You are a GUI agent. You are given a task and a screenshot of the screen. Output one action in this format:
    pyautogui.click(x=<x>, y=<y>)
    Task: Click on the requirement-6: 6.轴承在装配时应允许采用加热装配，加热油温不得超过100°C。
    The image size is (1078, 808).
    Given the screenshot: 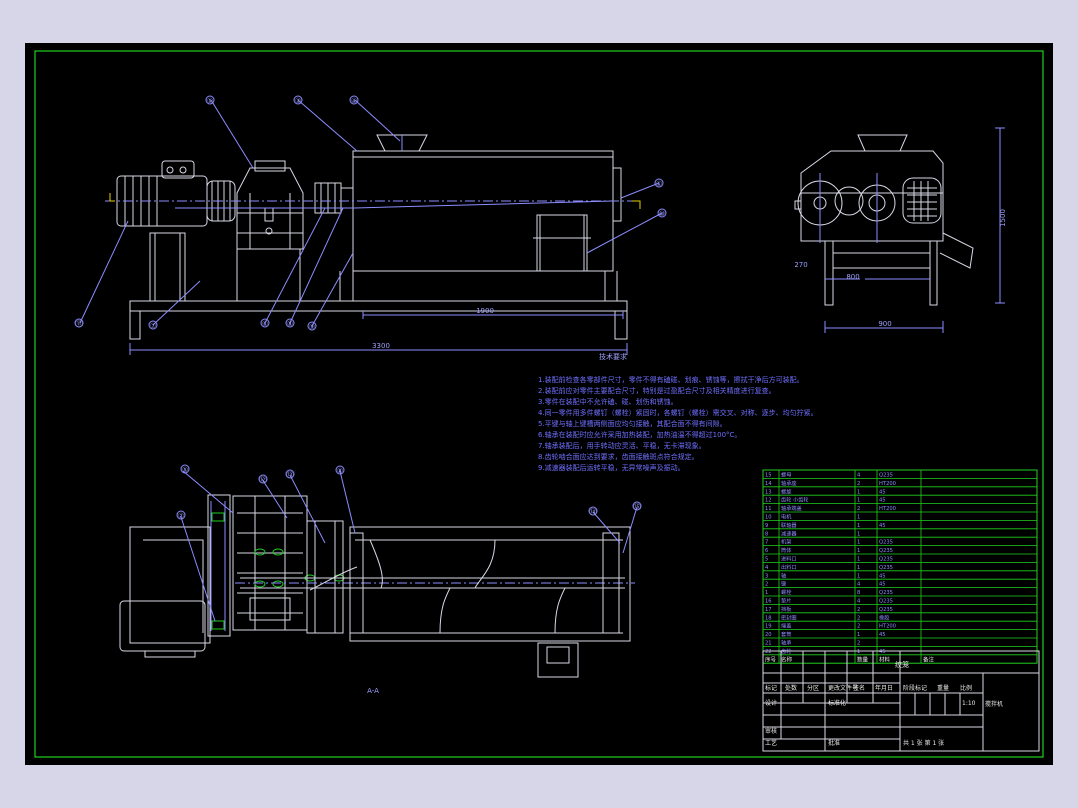 What is the action you would take?
    pyautogui.click(x=639, y=434)
    